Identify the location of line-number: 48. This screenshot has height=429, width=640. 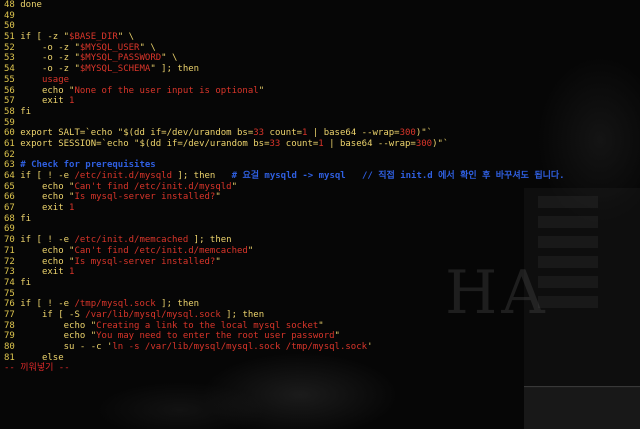
(12, 5).